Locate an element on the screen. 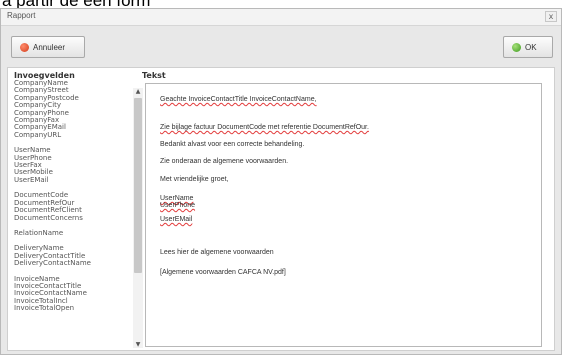  field-item: RelationName is located at coordinates (73, 233).